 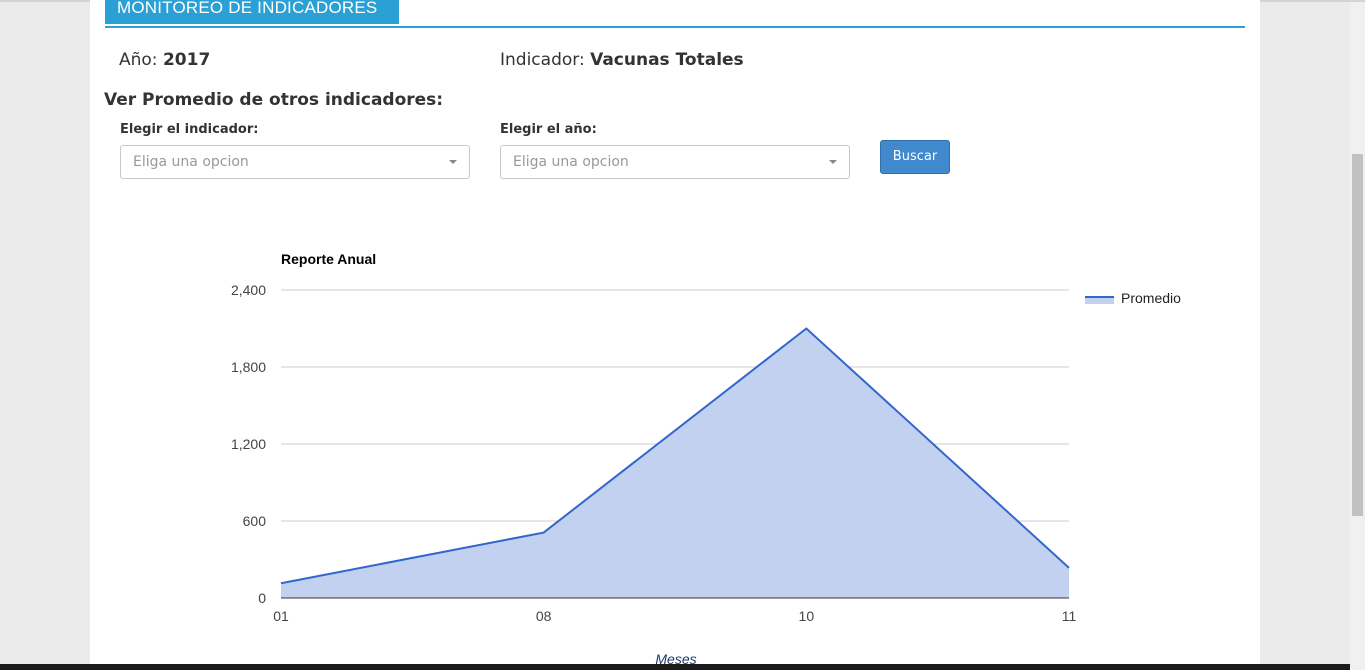 What do you see at coordinates (807, 616) in the screenshot?
I see `x-tick-label: 10` at bounding box center [807, 616].